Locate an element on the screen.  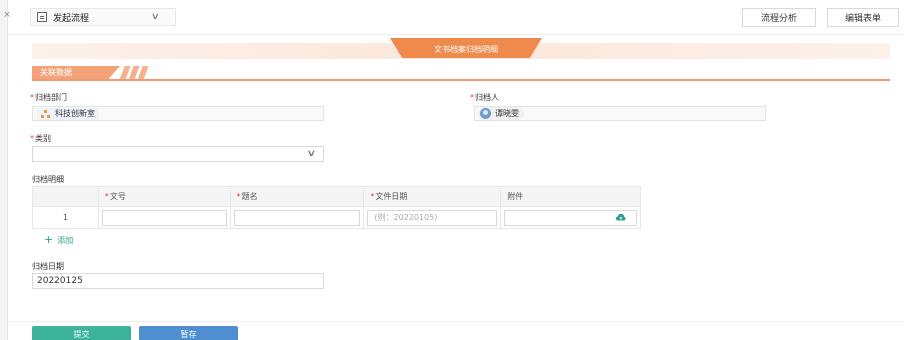
table-header-index is located at coordinates (65, 196).